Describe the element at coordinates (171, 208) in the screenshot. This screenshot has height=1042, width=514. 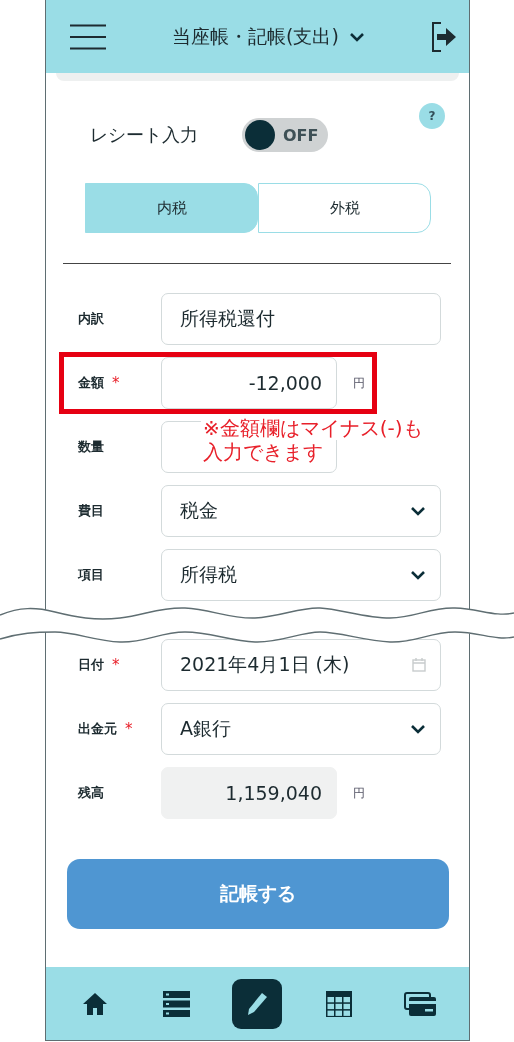
I see `tax-tab: 内税` at that location.